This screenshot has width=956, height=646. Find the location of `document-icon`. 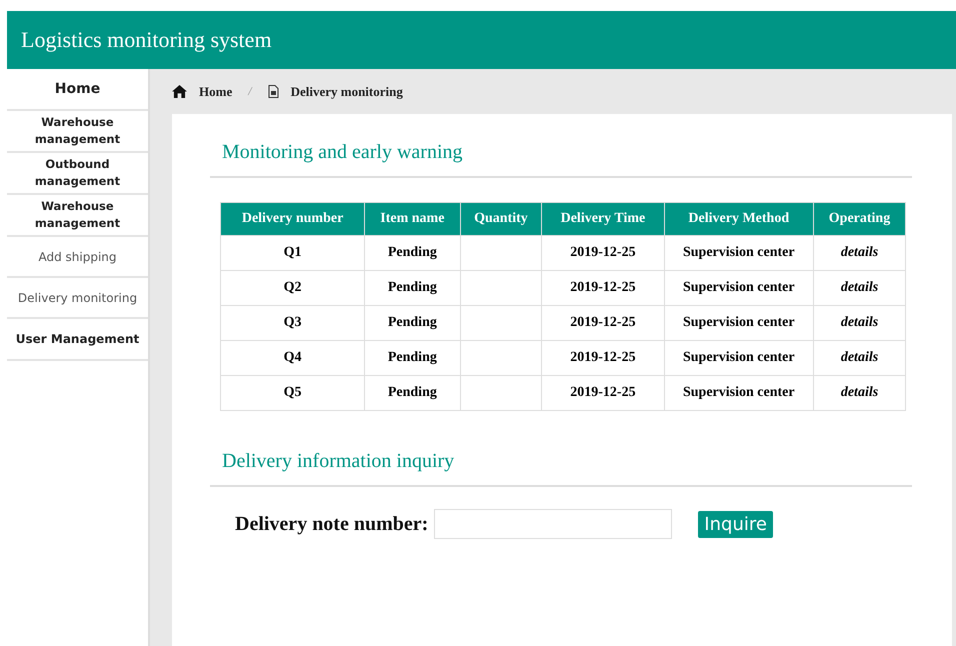

document-icon is located at coordinates (273, 91).